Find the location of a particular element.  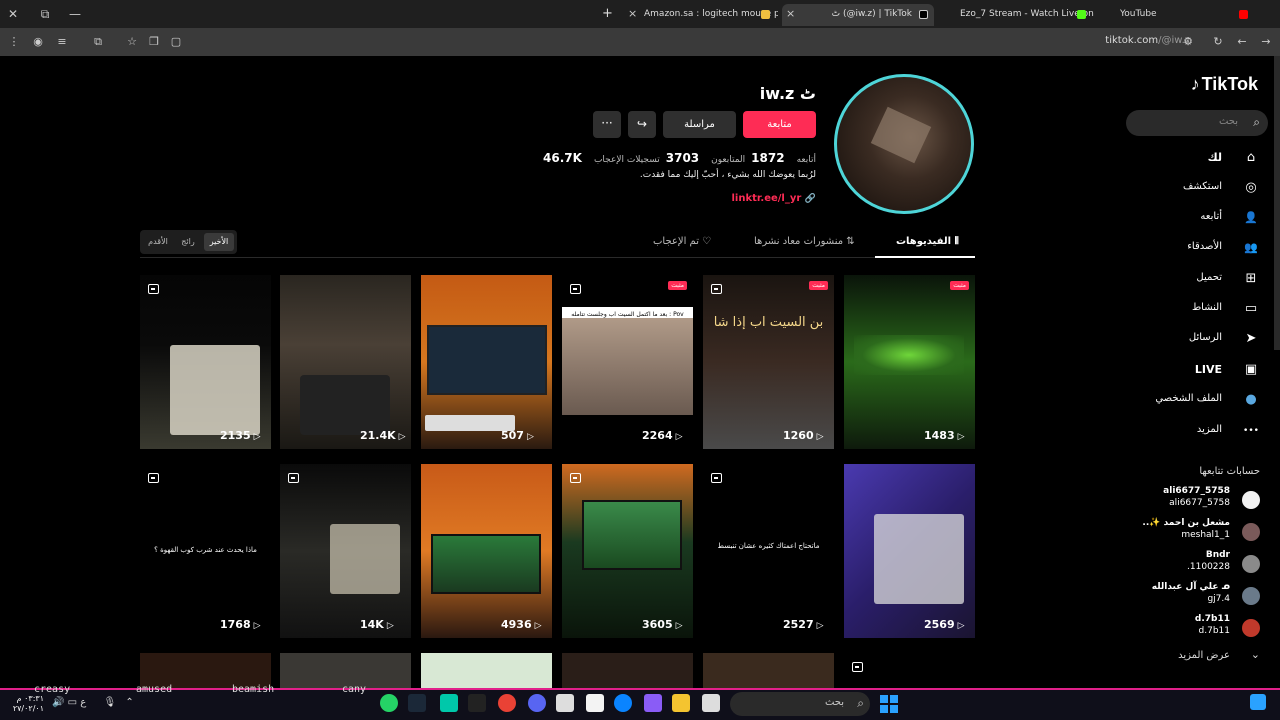

sidebar-item-profile: ● الملف الشخصي is located at coordinates (1200, 400).